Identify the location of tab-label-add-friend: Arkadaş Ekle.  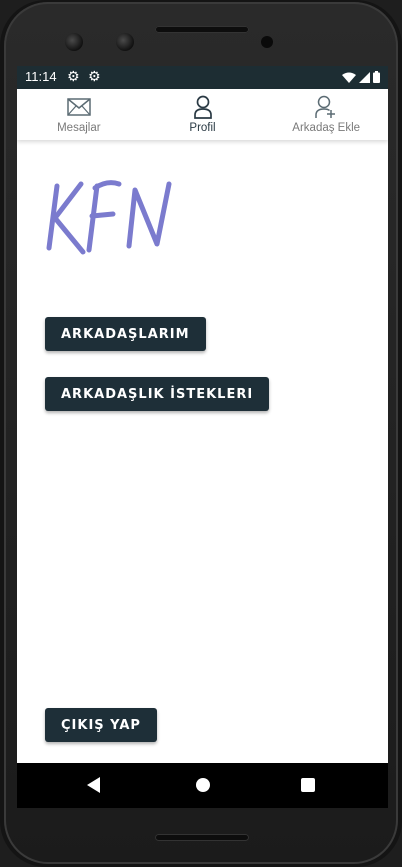
(326, 128).